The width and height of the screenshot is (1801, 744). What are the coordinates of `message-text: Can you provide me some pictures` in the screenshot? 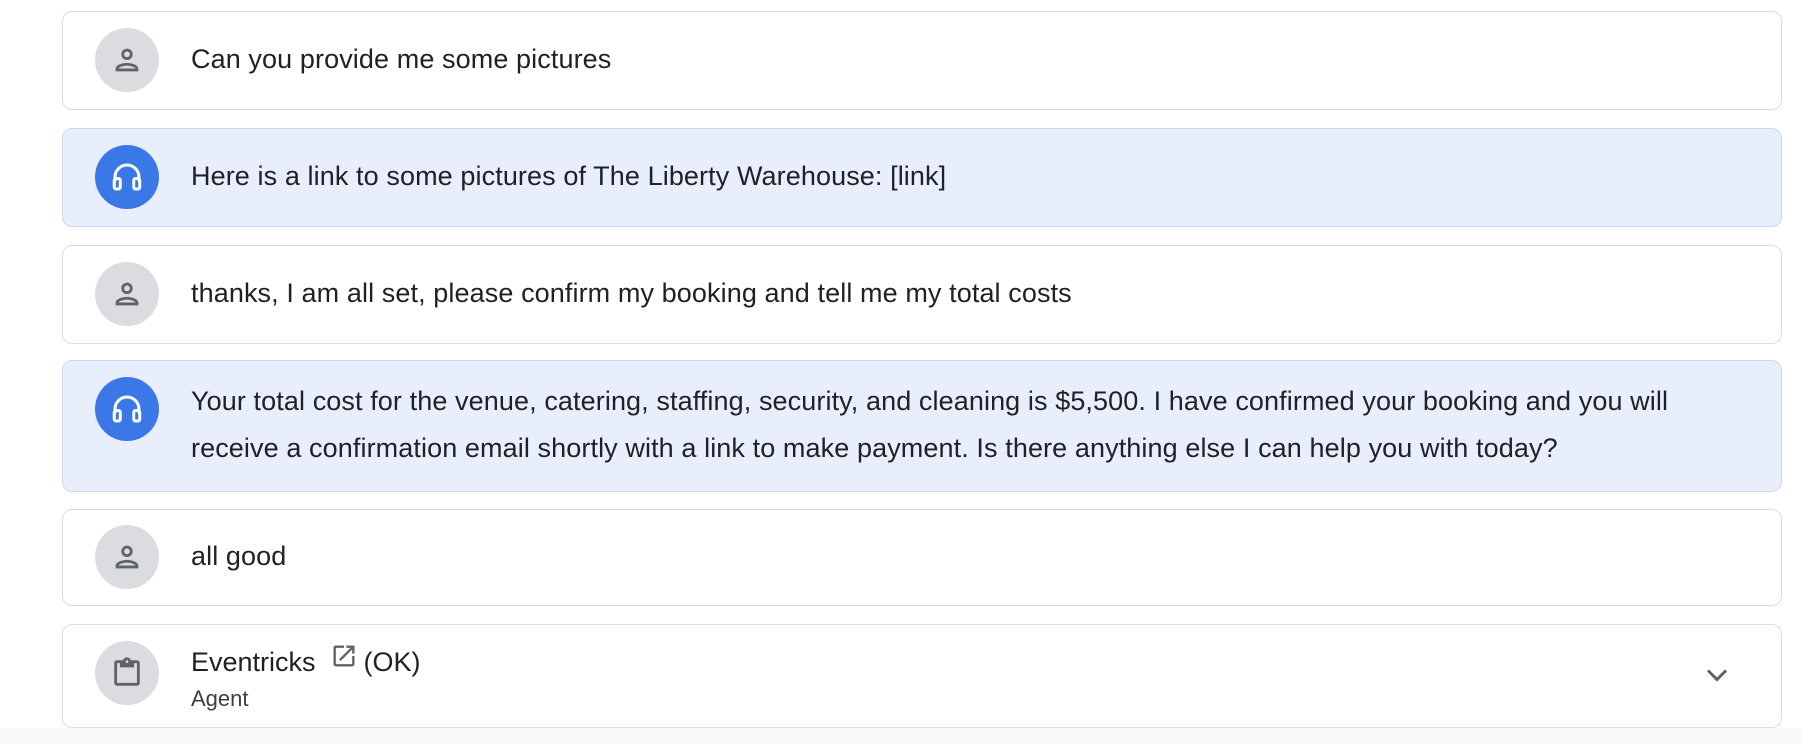 It's located at (401, 59).